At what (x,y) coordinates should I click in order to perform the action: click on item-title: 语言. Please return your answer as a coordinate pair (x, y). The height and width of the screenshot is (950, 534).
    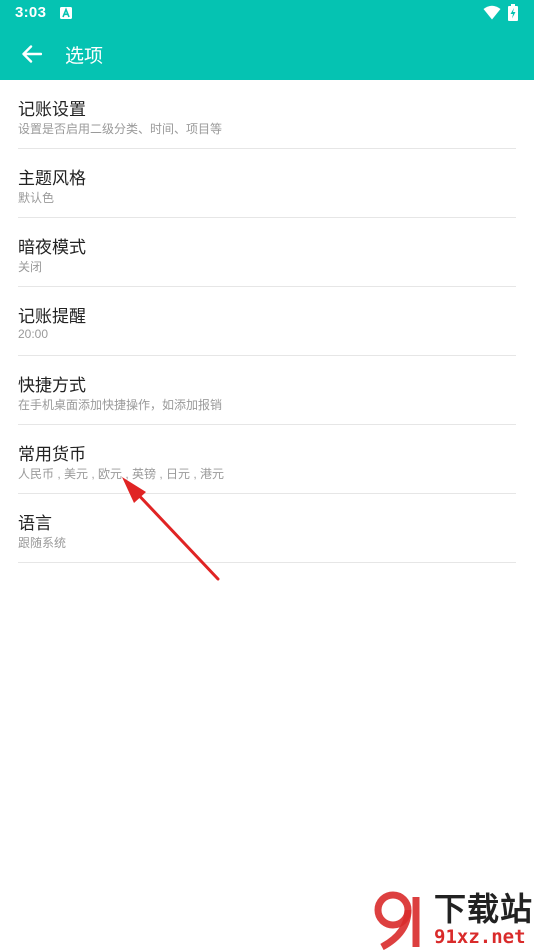
    Looking at the image, I should click on (35, 523).